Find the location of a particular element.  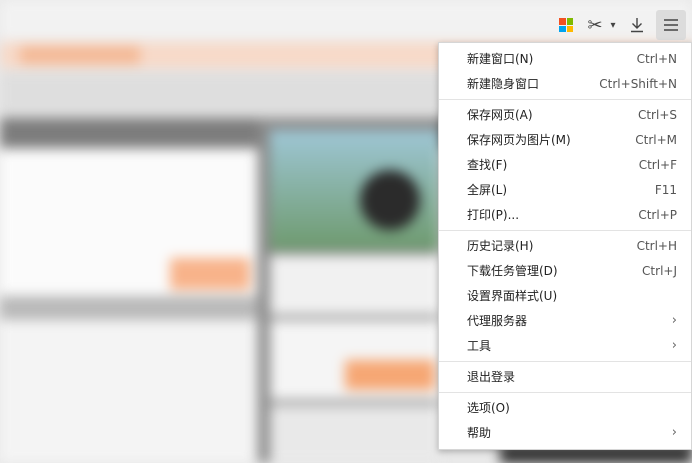

menu-item-print: 打印(P)... Ctrl+P is located at coordinates (565, 214).